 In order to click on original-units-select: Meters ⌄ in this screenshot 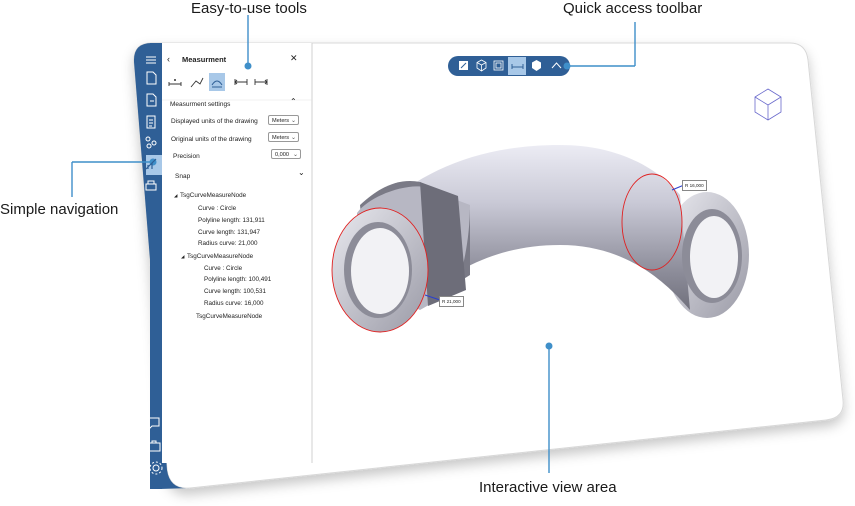, I will do `click(283, 137)`.